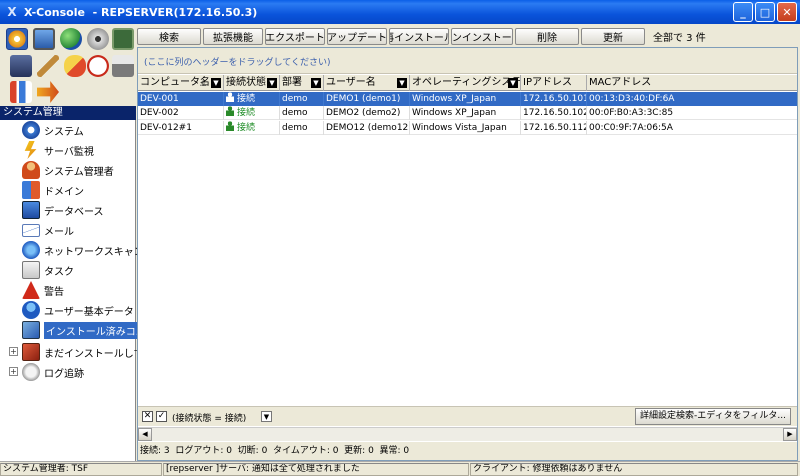 The width and height of the screenshot is (800, 476). Describe the element at coordinates (31, 290) in the screenshot. I see `warning-icon` at that location.